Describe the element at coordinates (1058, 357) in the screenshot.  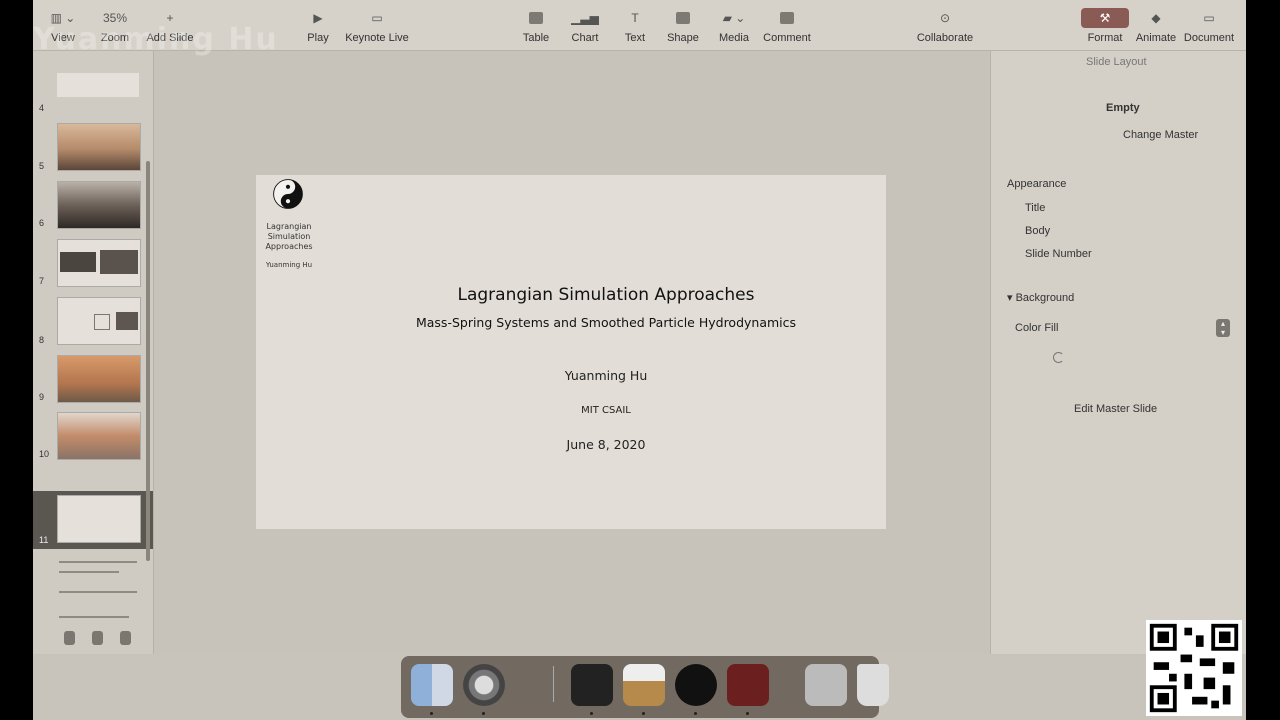
I see `loading-spinner-icon` at that location.